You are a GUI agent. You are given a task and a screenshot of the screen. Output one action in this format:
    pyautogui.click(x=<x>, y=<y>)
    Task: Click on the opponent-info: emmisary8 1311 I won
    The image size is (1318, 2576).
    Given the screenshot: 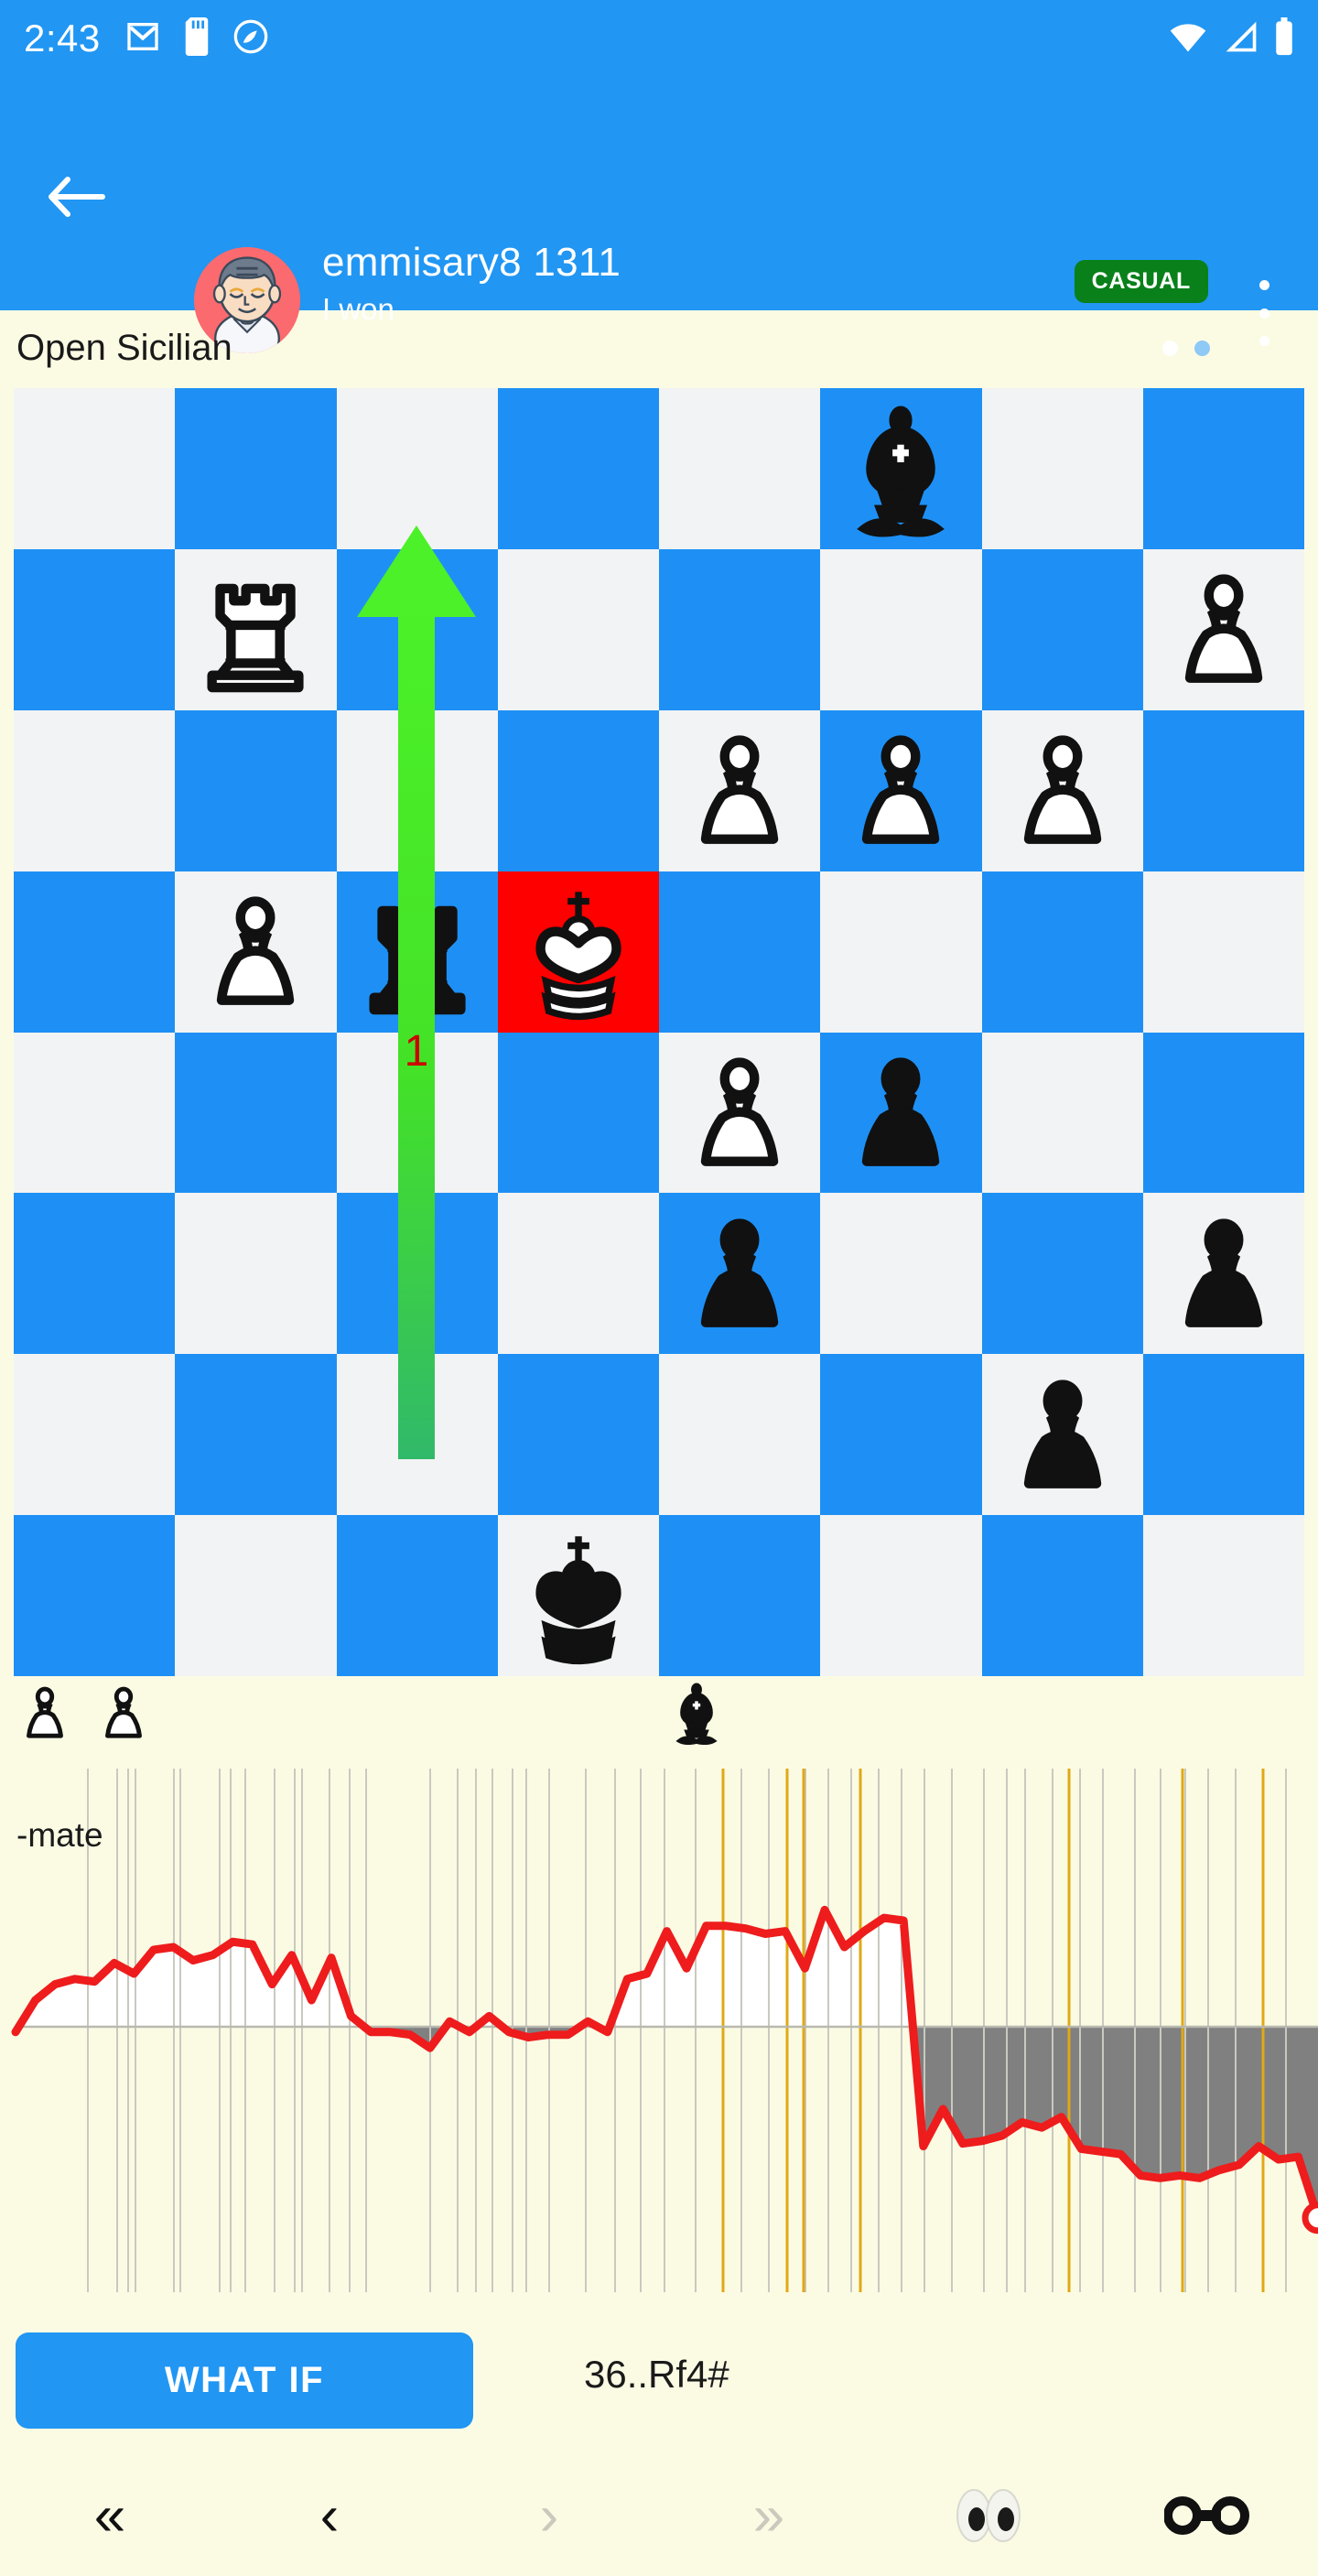 What is the action you would take?
    pyautogui.click(x=471, y=284)
    